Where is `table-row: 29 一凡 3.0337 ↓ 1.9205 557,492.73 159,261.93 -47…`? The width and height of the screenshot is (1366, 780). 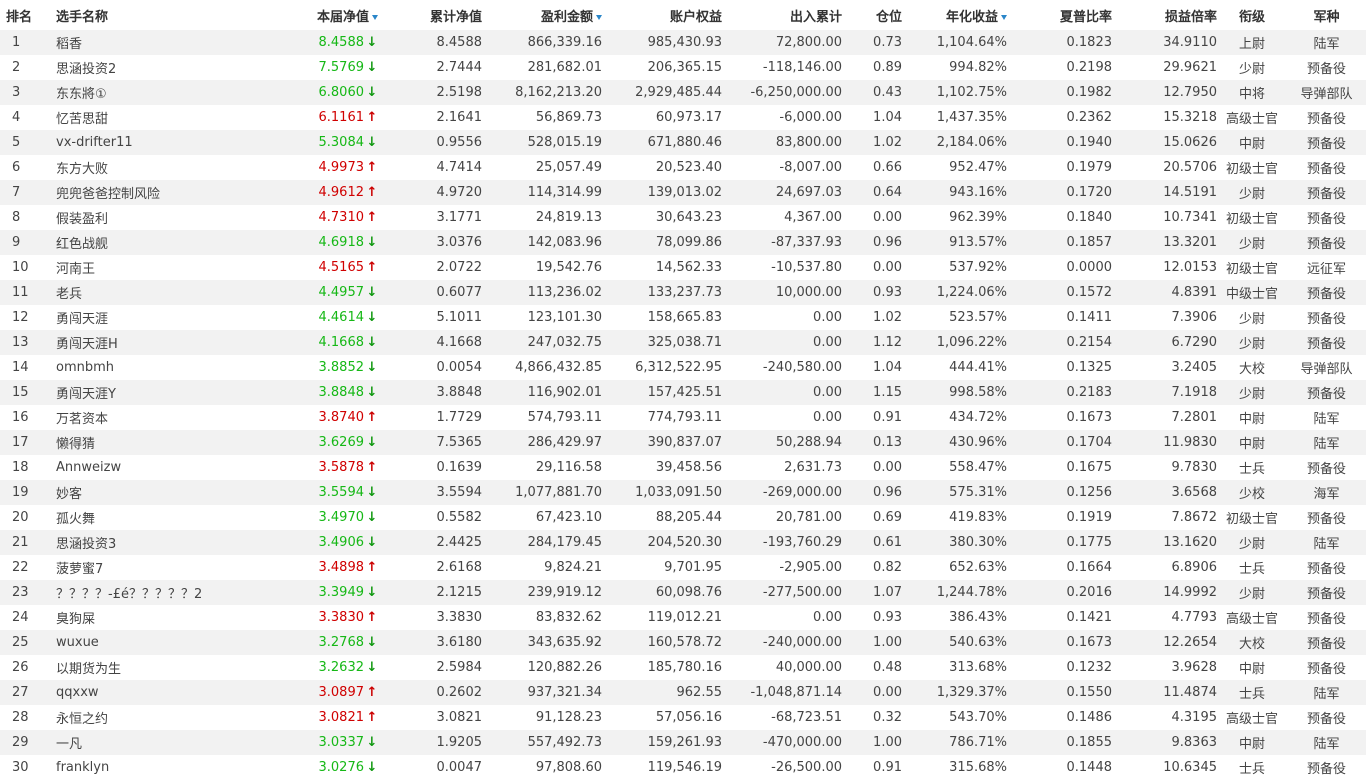 table-row: 29 一凡 3.0337 ↓ 1.9205 557,492.73 159,261.93 -47… is located at coordinates (683, 742).